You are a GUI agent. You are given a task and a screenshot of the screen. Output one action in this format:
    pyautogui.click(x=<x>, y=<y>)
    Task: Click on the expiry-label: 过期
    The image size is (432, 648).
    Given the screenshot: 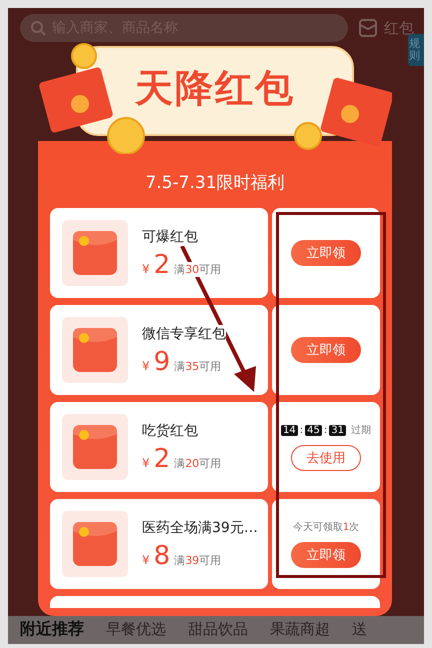 What is the action you would take?
    pyautogui.click(x=360, y=430)
    